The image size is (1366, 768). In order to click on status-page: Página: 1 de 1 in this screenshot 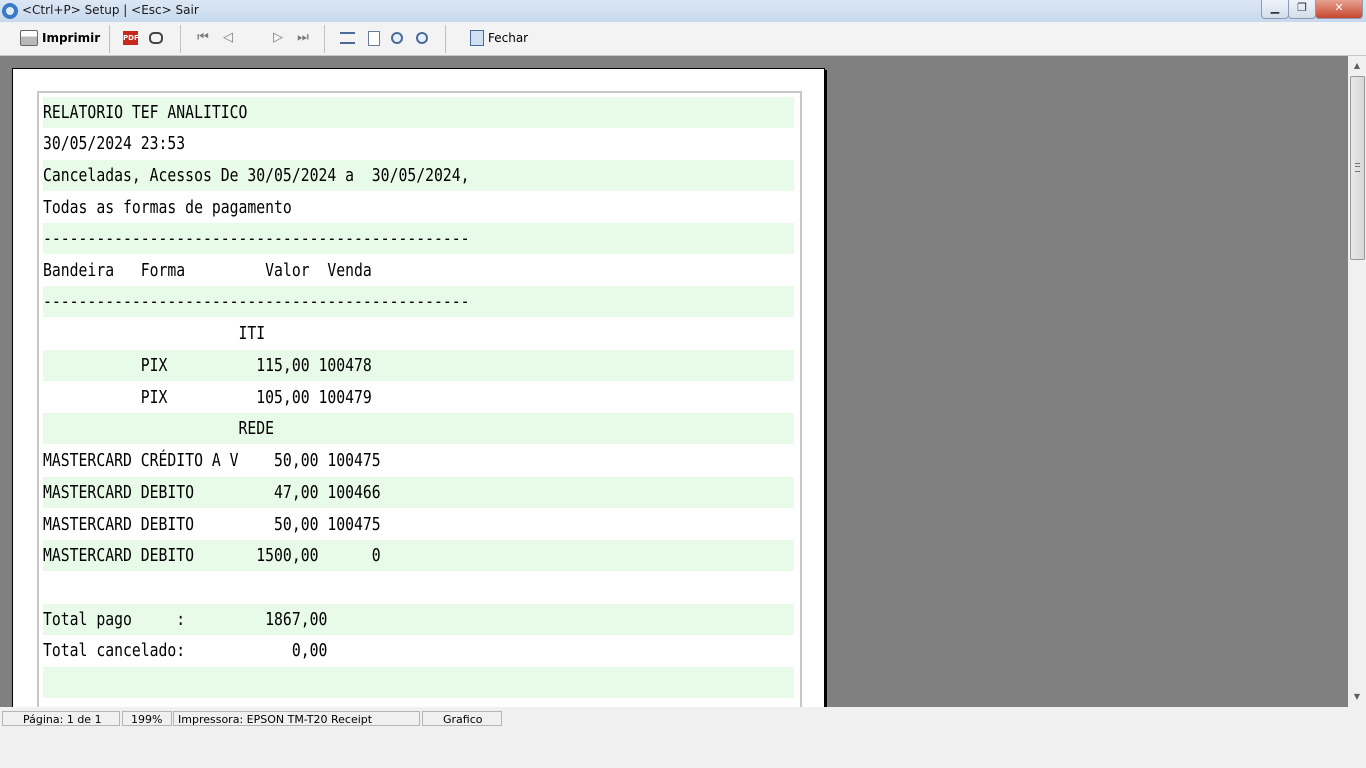, I will do `click(61, 718)`.